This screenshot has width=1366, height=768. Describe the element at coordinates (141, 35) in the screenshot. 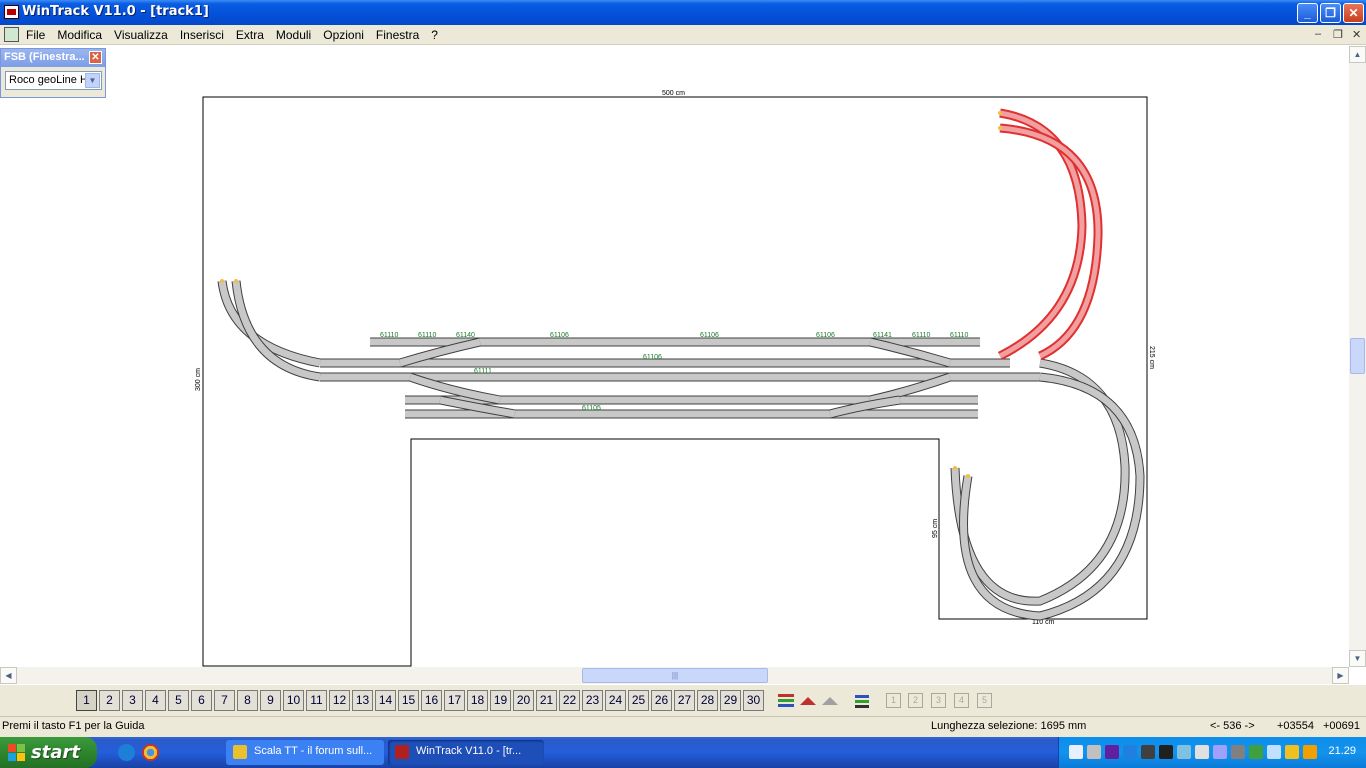

I see `menu-visualizza: Visualizza` at that location.